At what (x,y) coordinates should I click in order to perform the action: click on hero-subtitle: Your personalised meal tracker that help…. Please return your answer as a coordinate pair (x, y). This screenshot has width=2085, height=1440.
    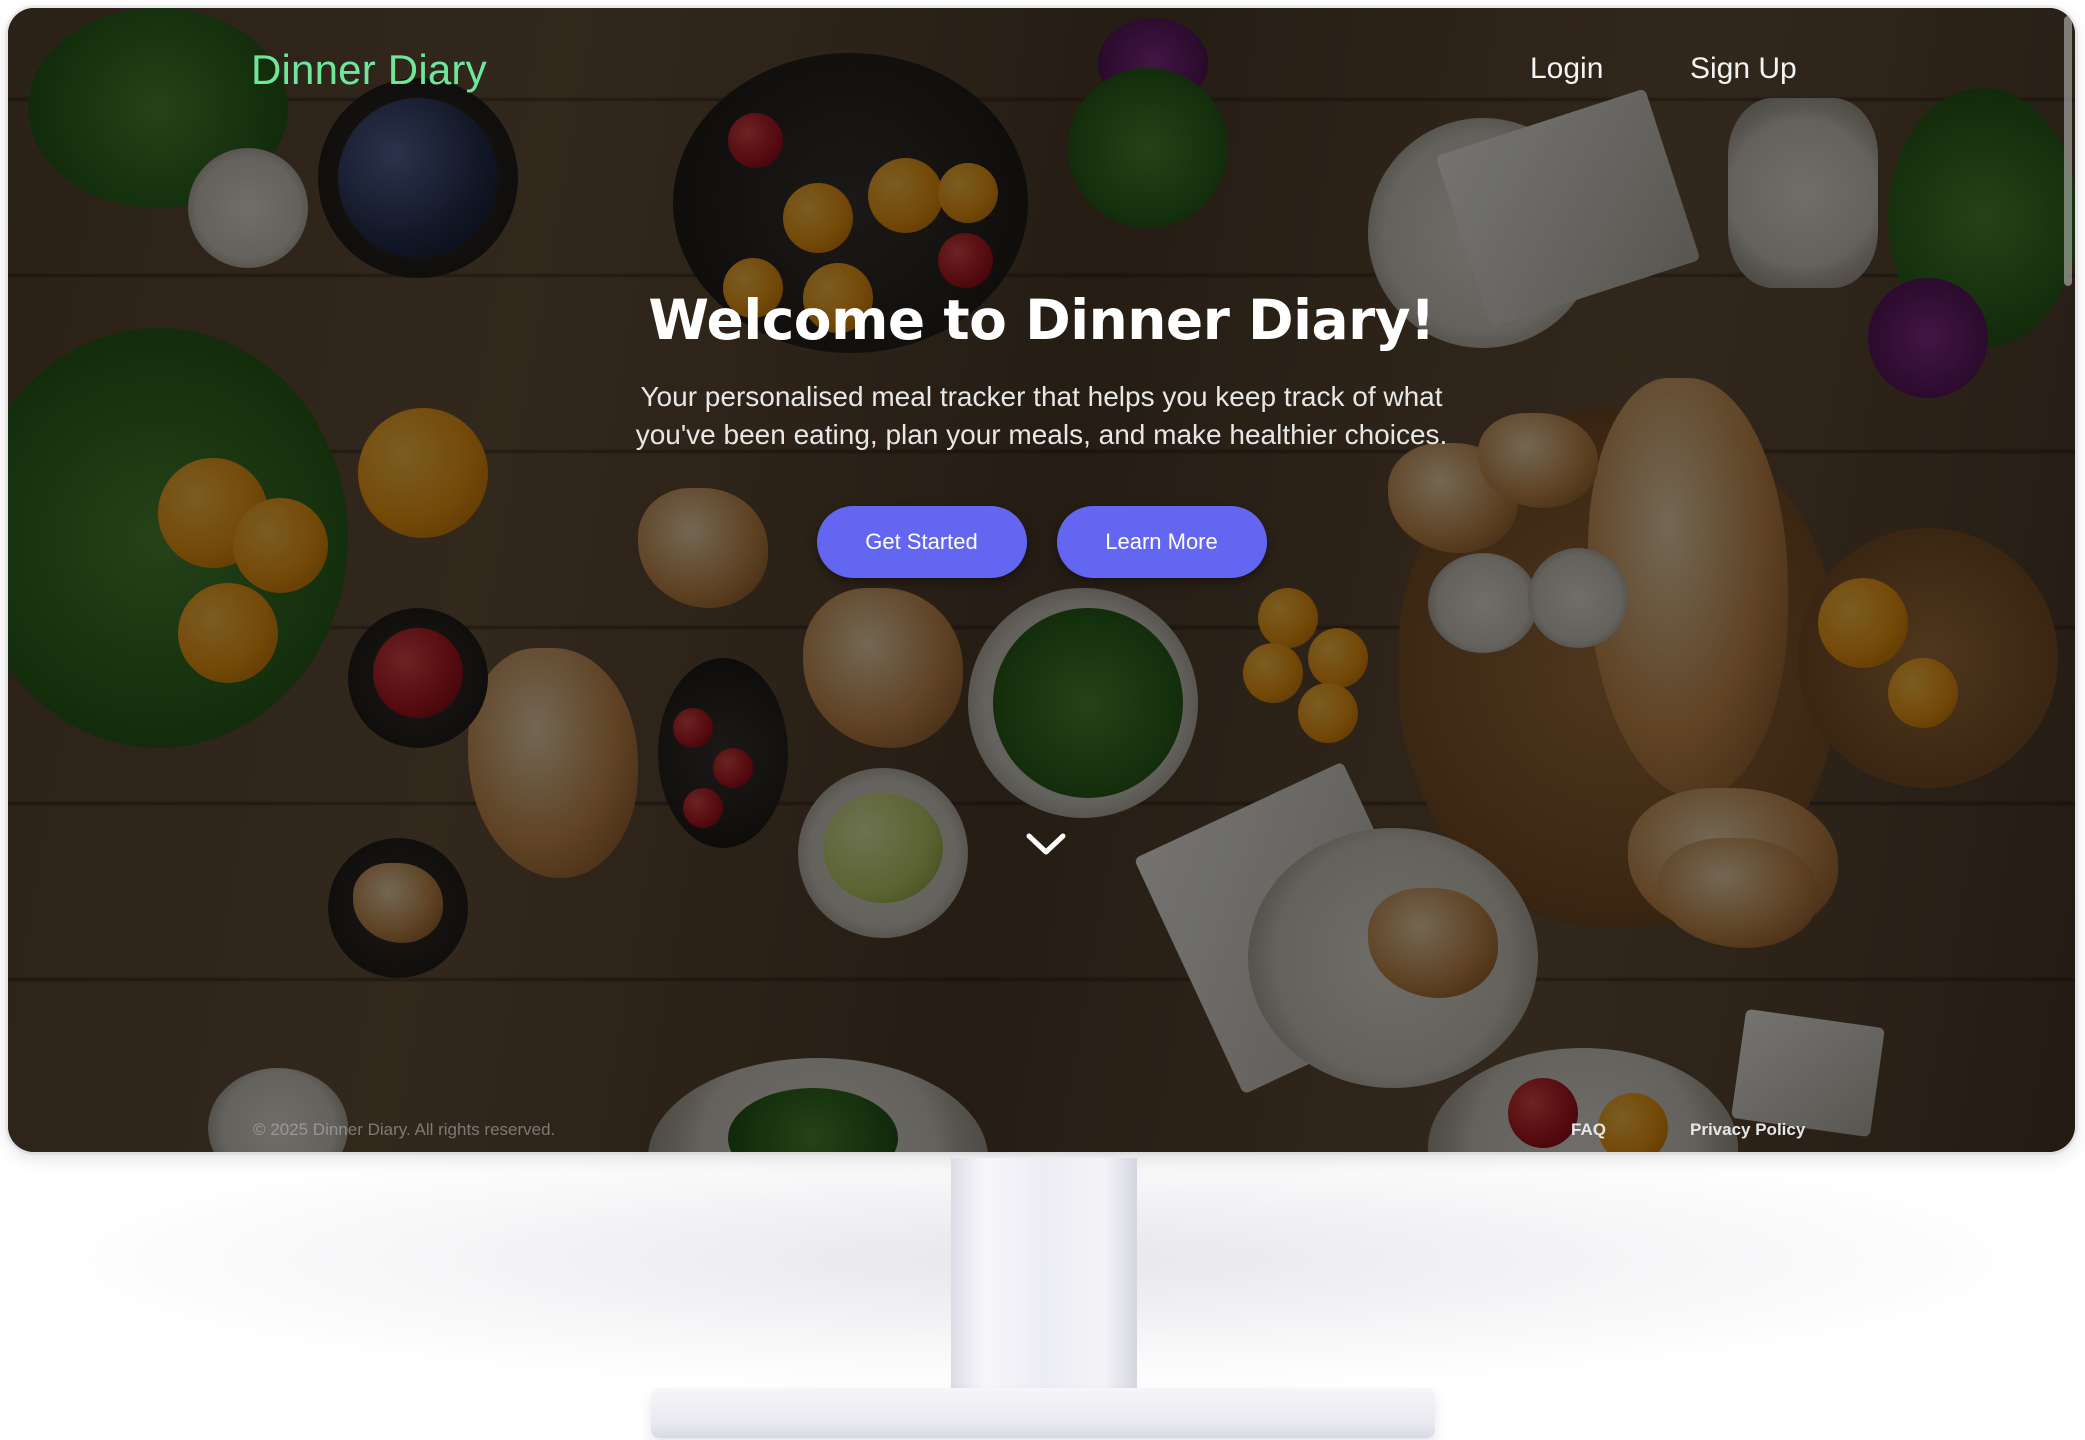
    Looking at the image, I should click on (1041, 415).